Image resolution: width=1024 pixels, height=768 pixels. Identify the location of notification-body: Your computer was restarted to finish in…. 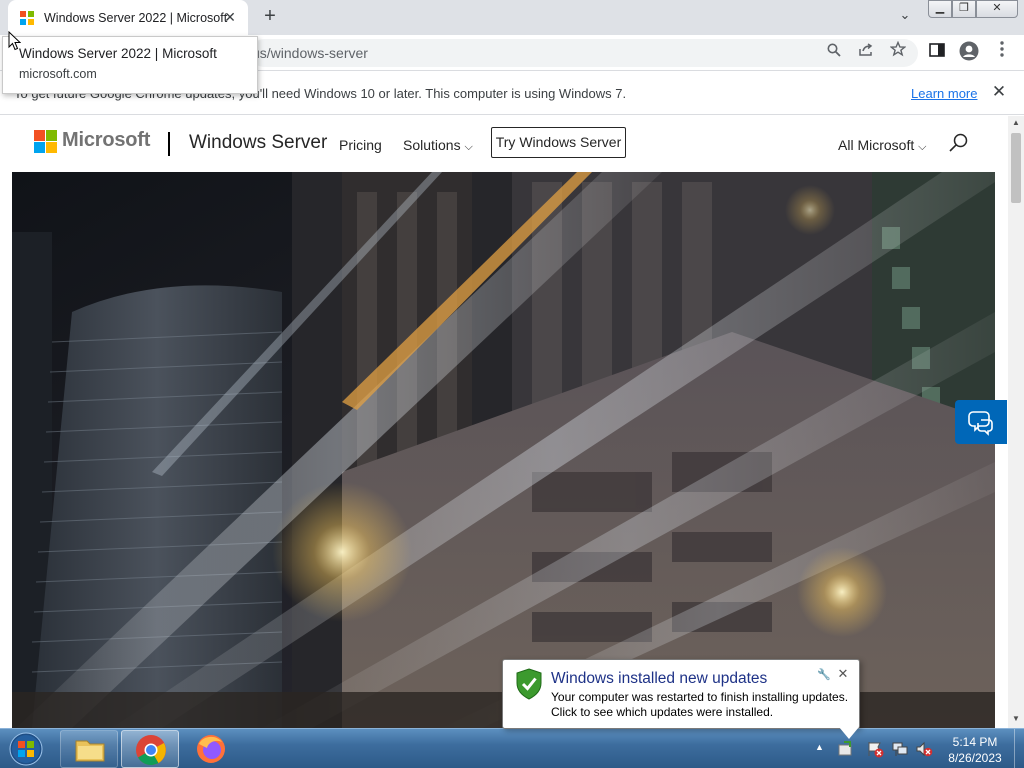
(699, 705).